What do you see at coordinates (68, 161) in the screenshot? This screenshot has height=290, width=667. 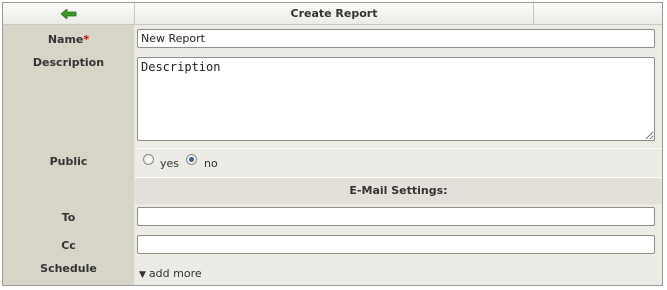 I see `public-label: Public` at bounding box center [68, 161].